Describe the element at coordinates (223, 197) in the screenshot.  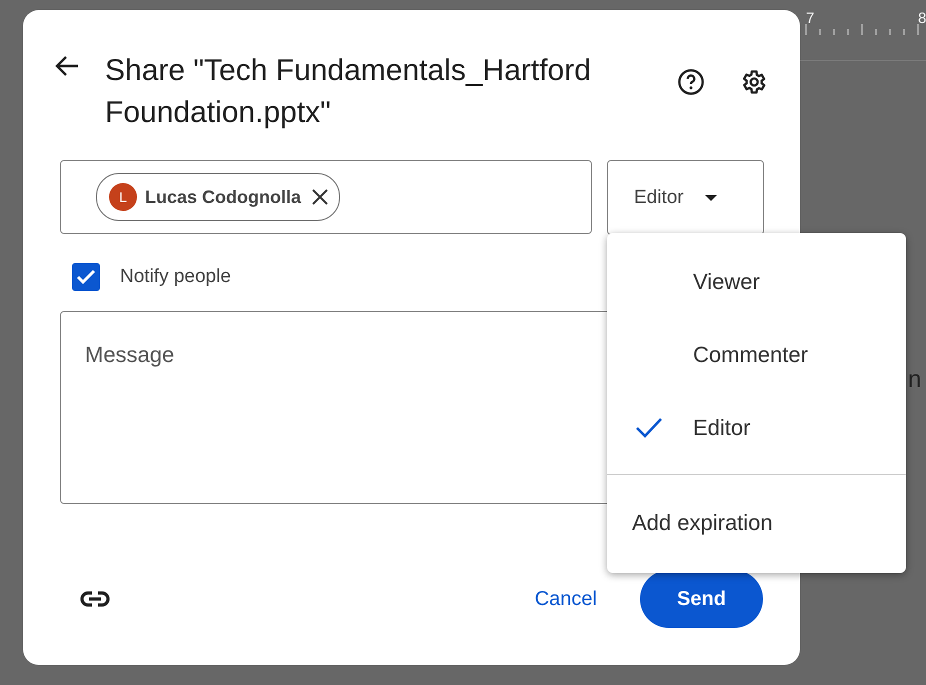
I see `recipient-name: Lucas Codognolla` at that location.